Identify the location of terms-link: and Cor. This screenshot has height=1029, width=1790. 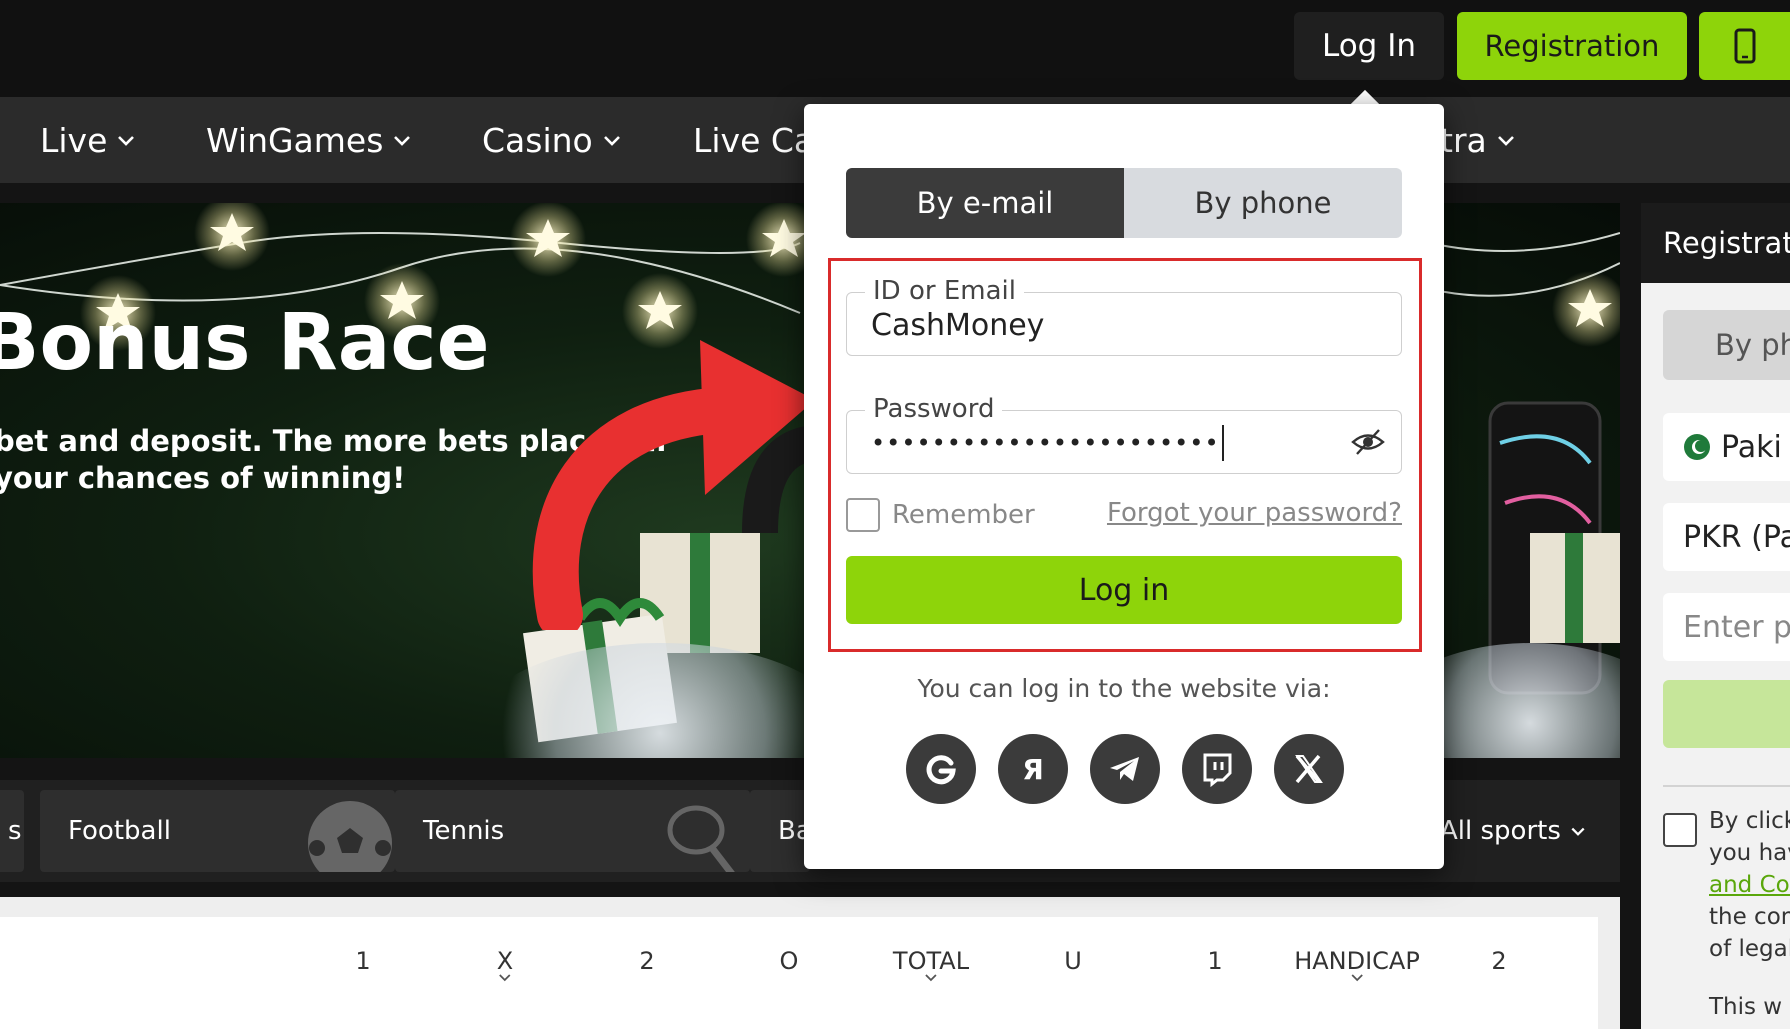
(1749, 885).